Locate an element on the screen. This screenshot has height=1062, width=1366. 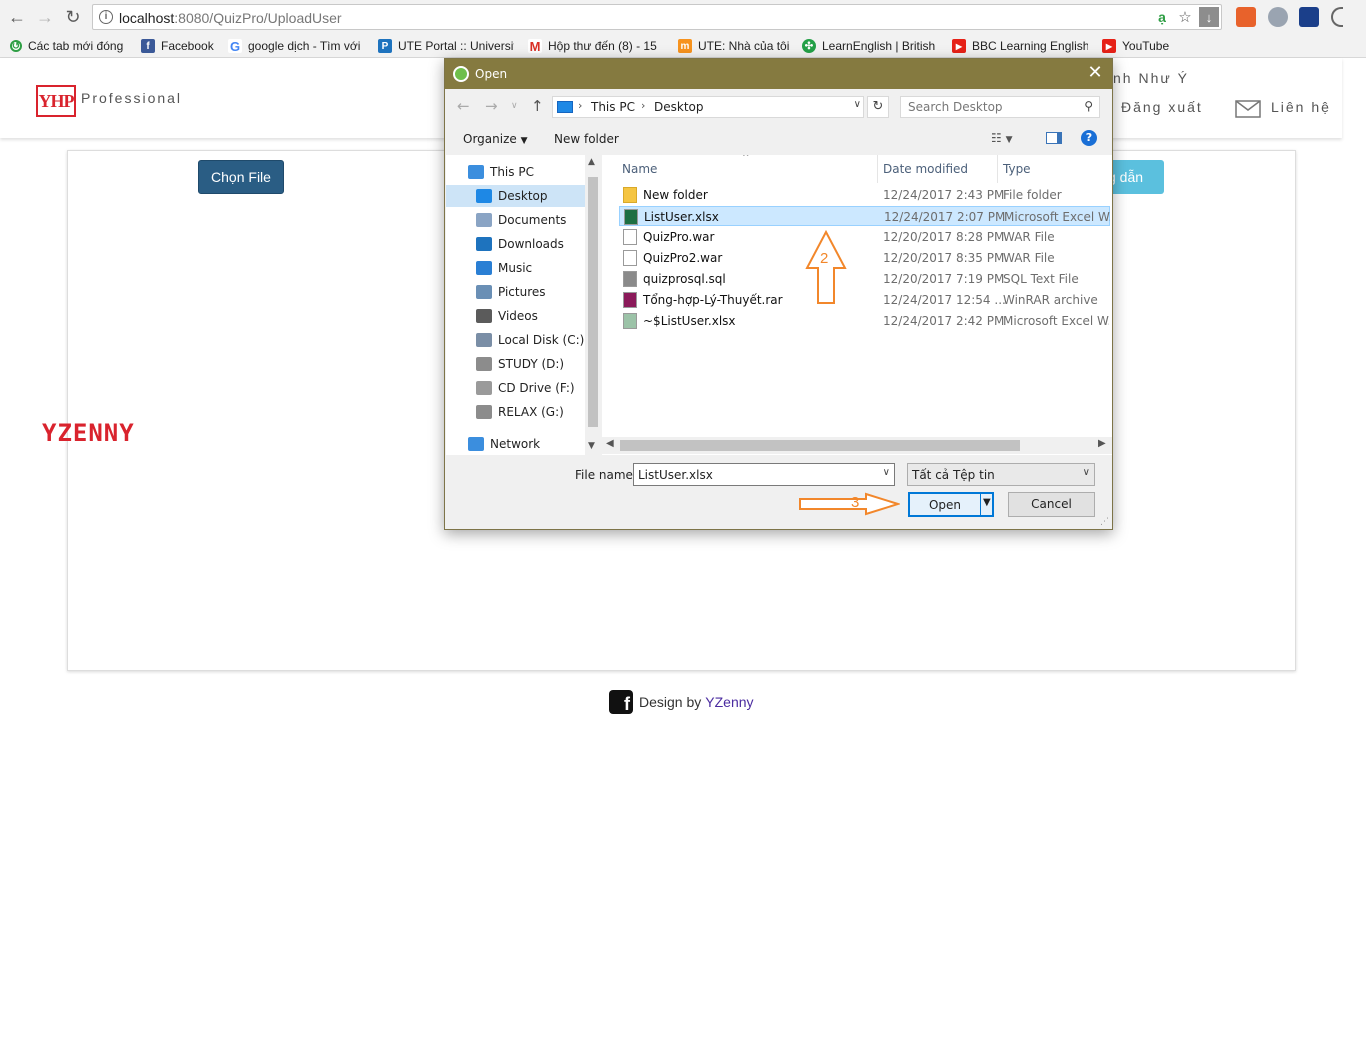
site-logo: YHP is located at coordinates (56, 101).